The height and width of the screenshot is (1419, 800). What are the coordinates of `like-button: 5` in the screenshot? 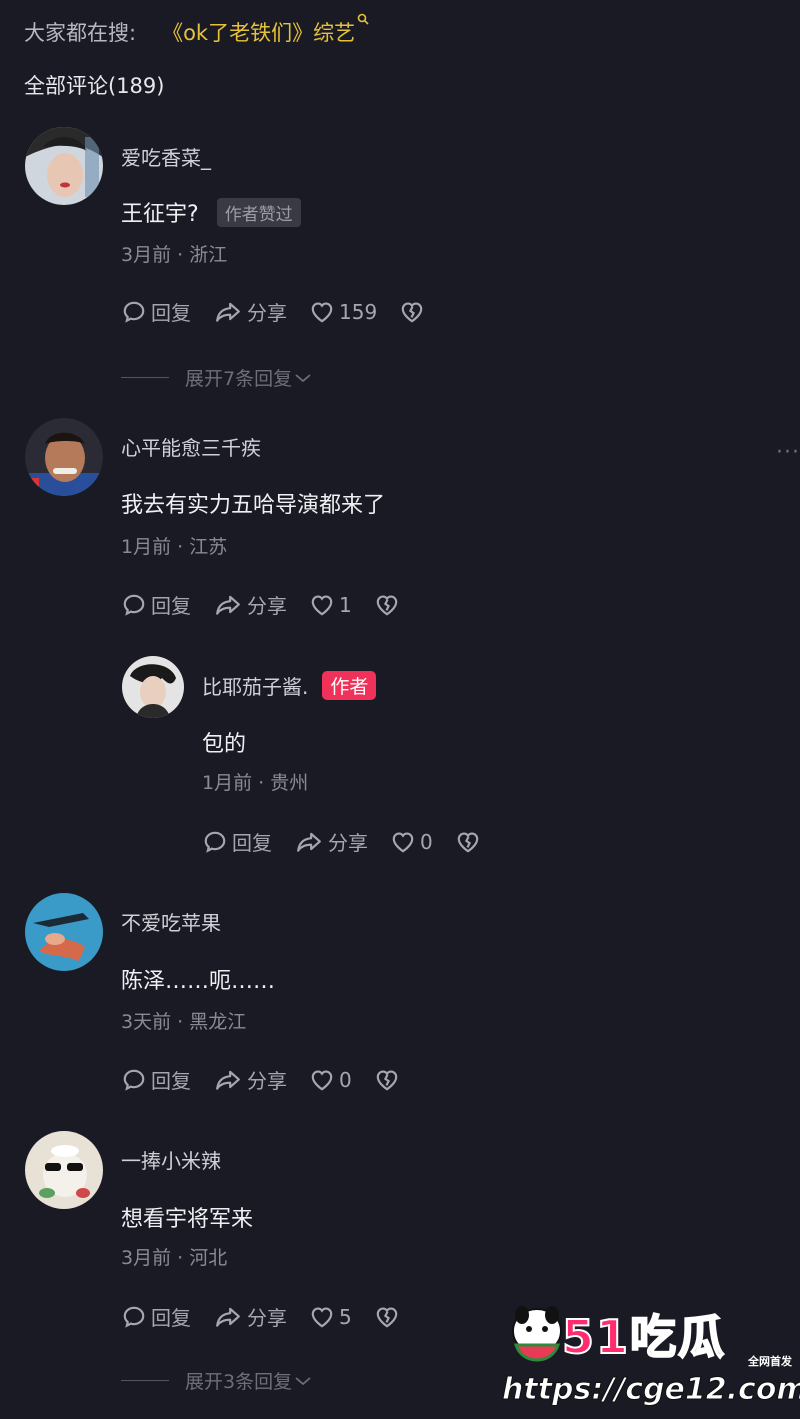 It's located at (330, 1317).